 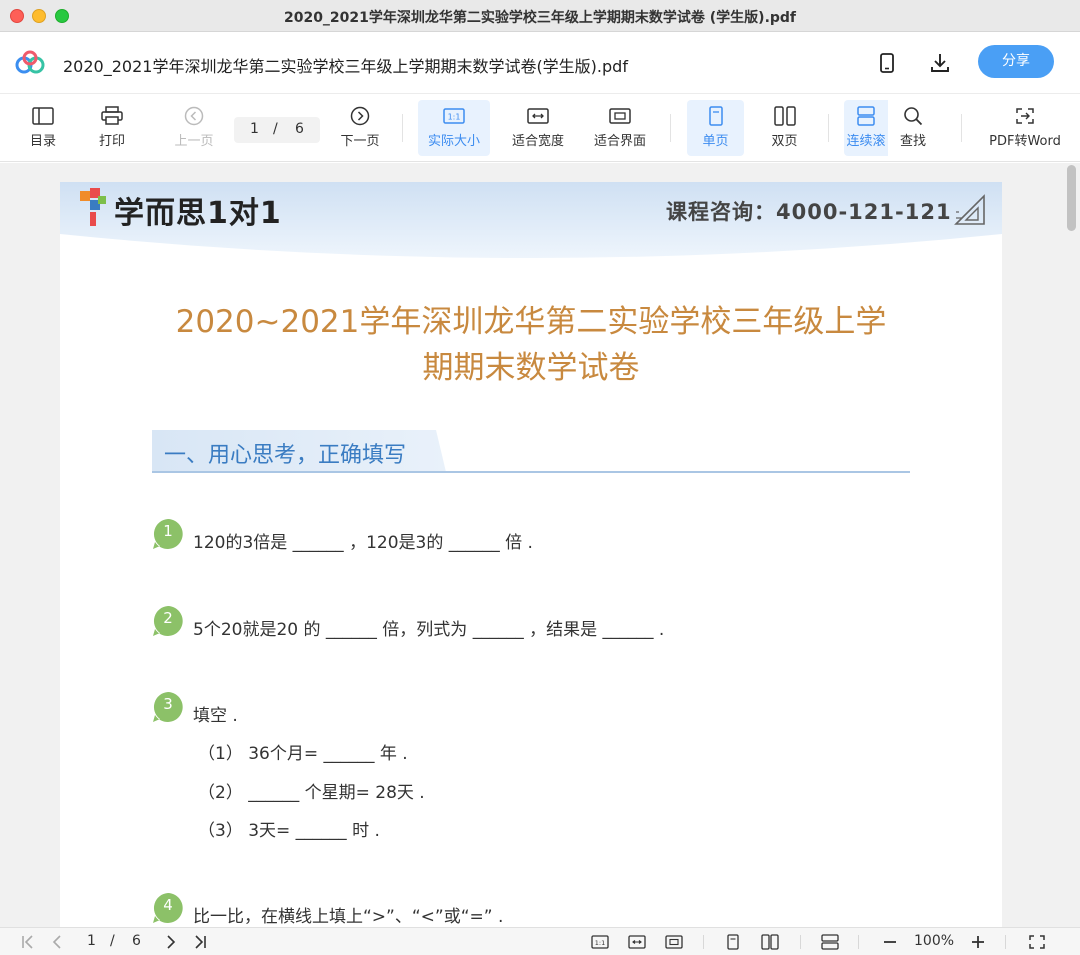 I want to click on question-number-2: 2, so click(x=169, y=621).